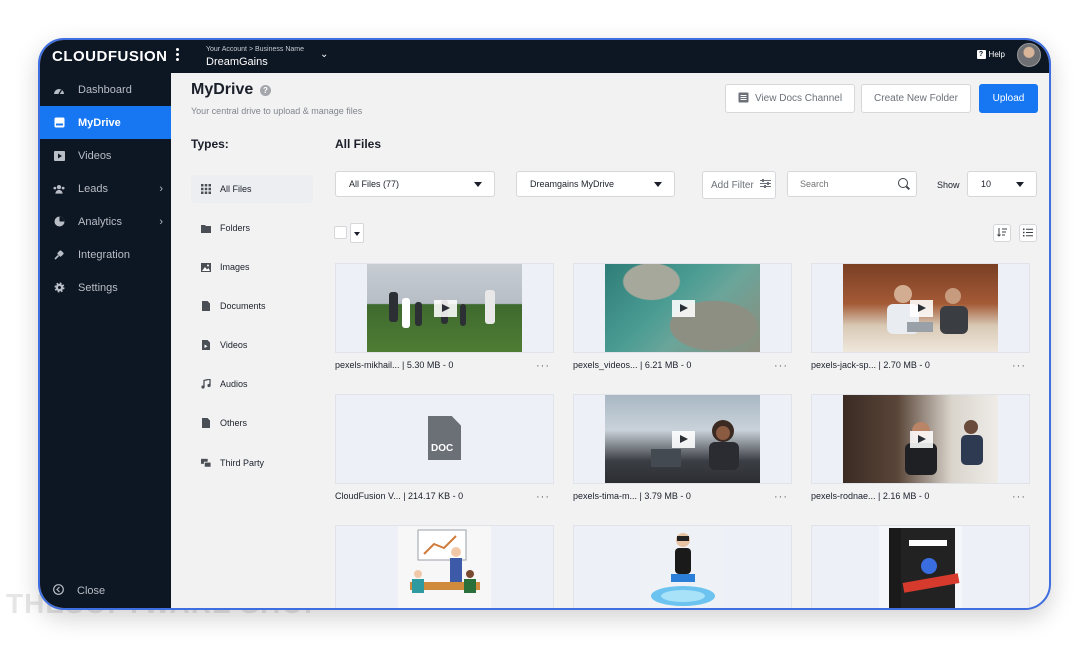 The width and height of the screenshot is (1089, 649). What do you see at coordinates (948, 185) in the screenshot?
I see `show-label: Show` at bounding box center [948, 185].